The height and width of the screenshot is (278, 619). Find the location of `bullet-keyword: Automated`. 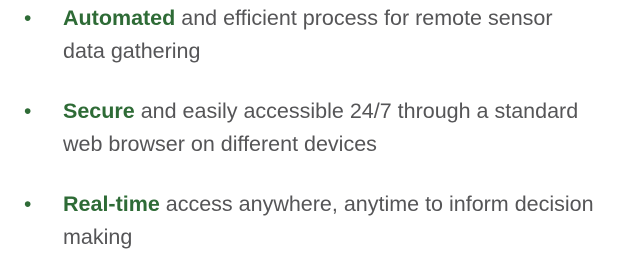

bullet-keyword: Automated is located at coordinates (119, 18).